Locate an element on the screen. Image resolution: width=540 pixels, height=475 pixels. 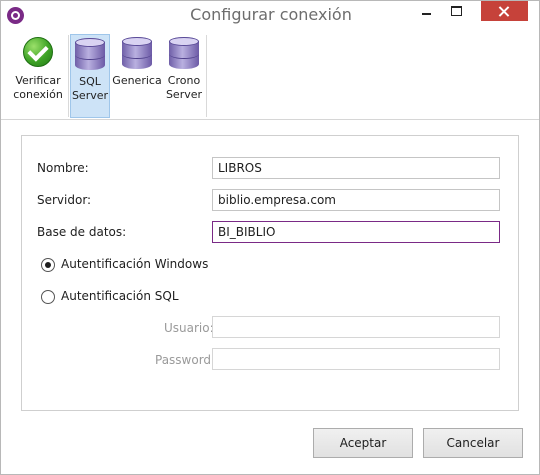
accept-button: Aceptar is located at coordinates (363, 443).